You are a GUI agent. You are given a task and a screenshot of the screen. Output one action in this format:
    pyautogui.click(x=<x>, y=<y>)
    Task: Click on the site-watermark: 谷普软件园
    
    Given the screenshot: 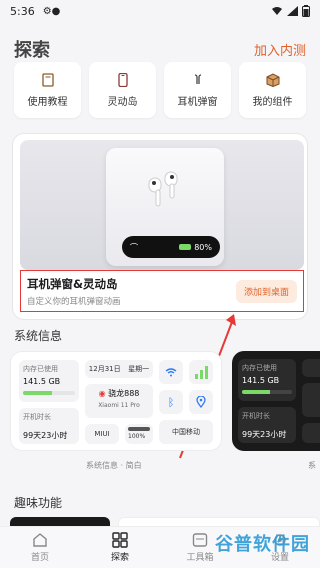 What is the action you would take?
    pyautogui.click(x=262, y=544)
    